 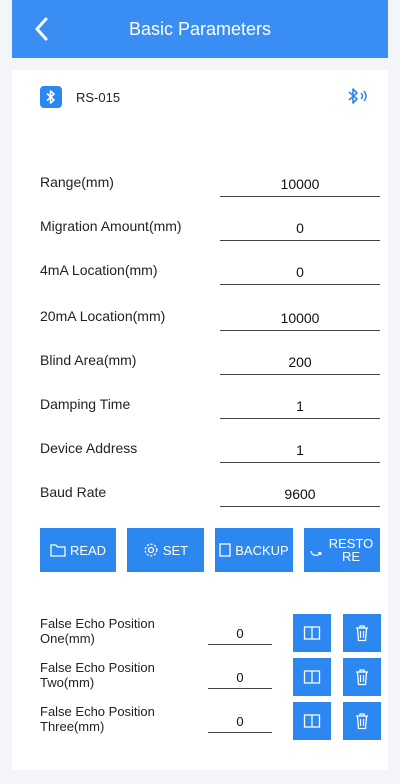 I want to click on back-button, so click(x=41, y=29).